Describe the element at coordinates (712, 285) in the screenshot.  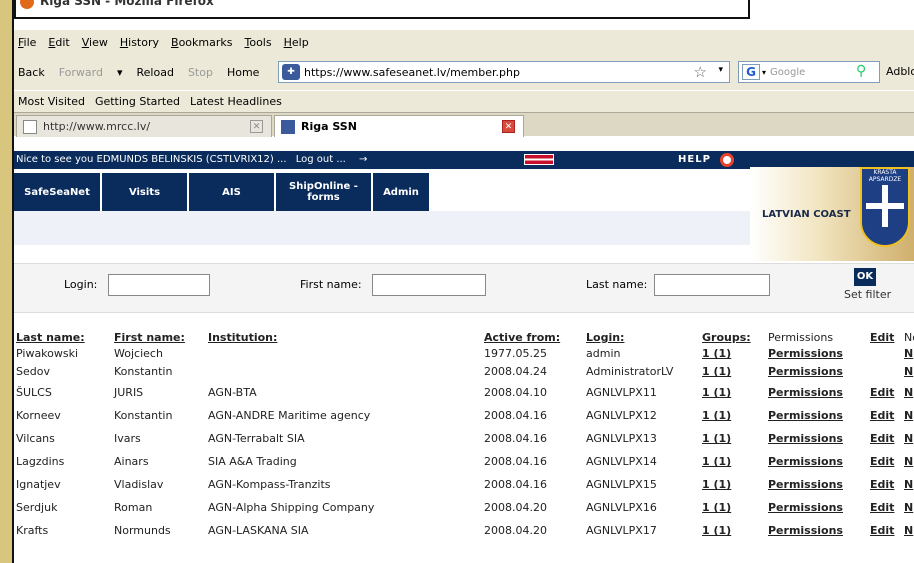
I see `last-name-filter-input` at that location.